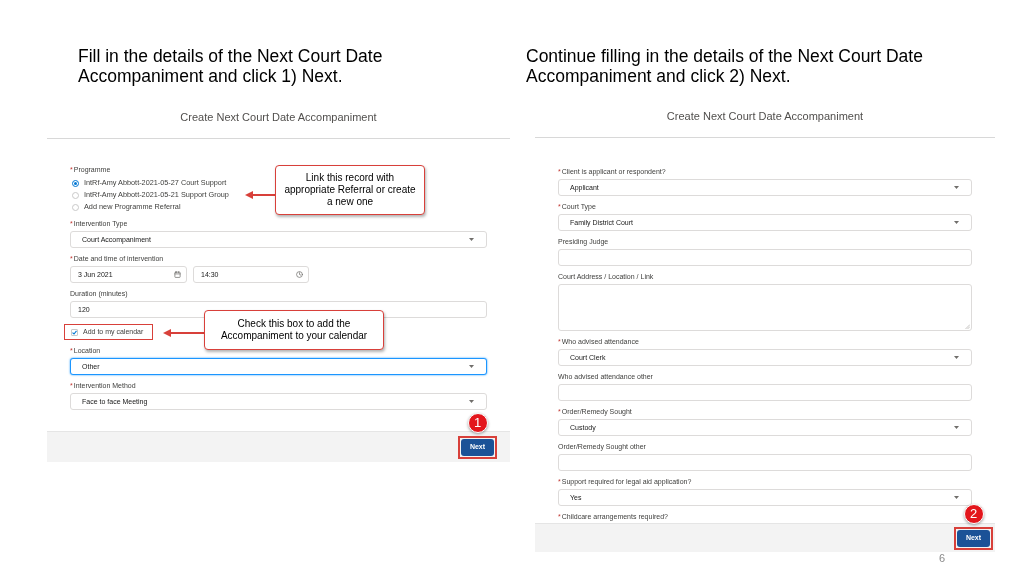 The height and width of the screenshot is (576, 1024). What do you see at coordinates (967, 326) in the screenshot?
I see `resize-grip-icon` at bounding box center [967, 326].